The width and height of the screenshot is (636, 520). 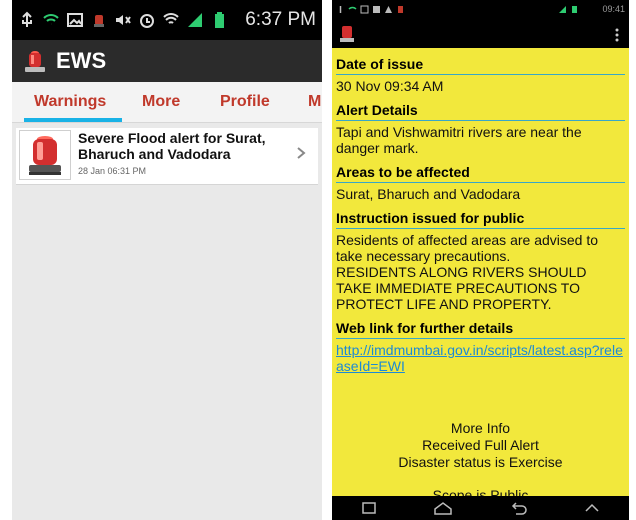 I want to click on app-title: EWS, so click(x=81, y=60).